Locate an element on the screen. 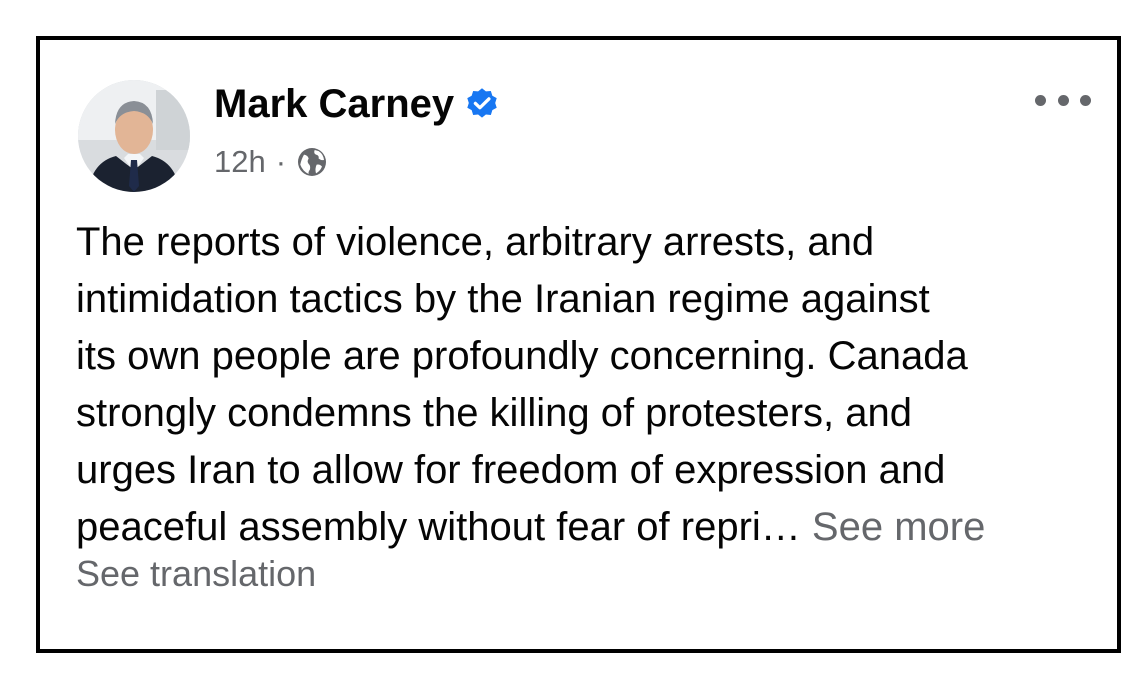 The image size is (1141, 689). more-options-icon is located at coordinates (1063, 100).